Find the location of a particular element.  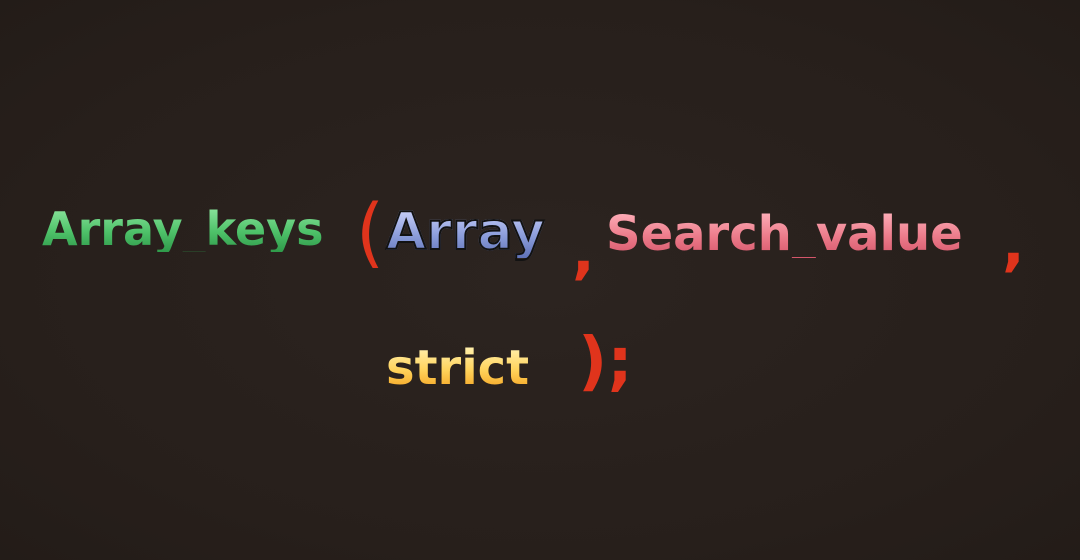

open-parenthesis: ( is located at coordinates (370, 232).